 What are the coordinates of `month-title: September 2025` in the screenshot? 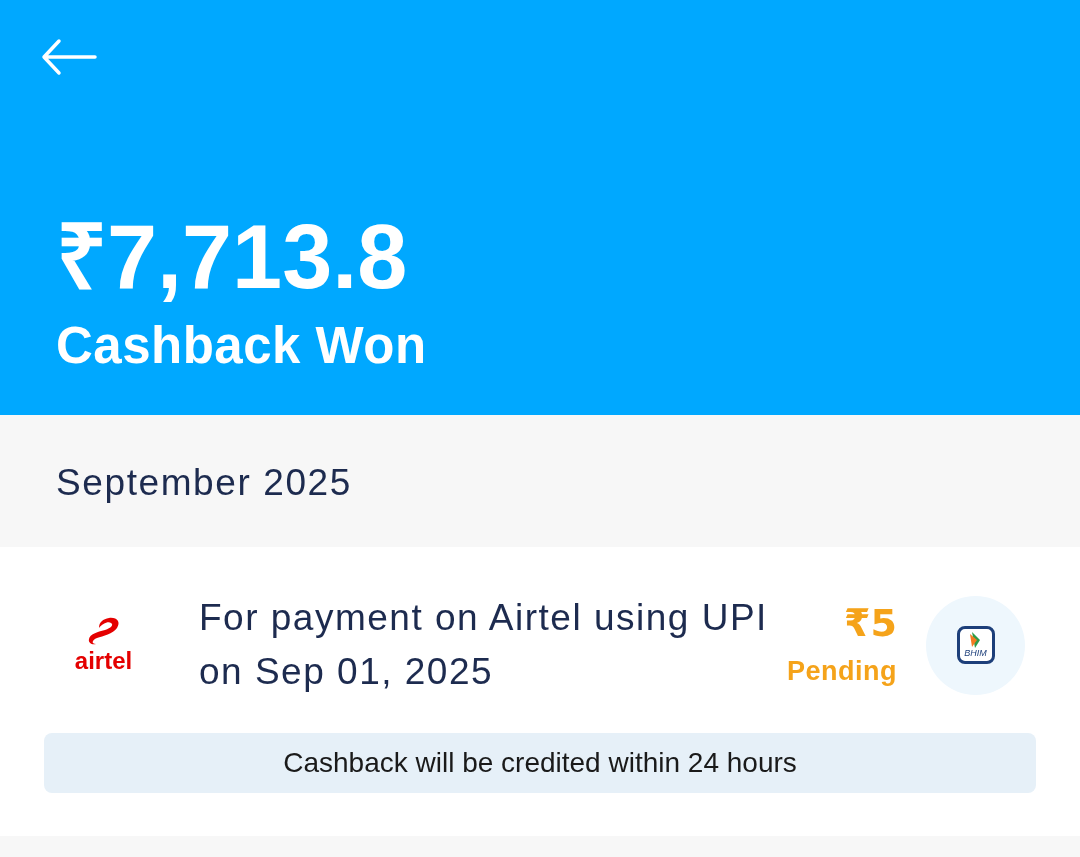 It's located at (204, 482).